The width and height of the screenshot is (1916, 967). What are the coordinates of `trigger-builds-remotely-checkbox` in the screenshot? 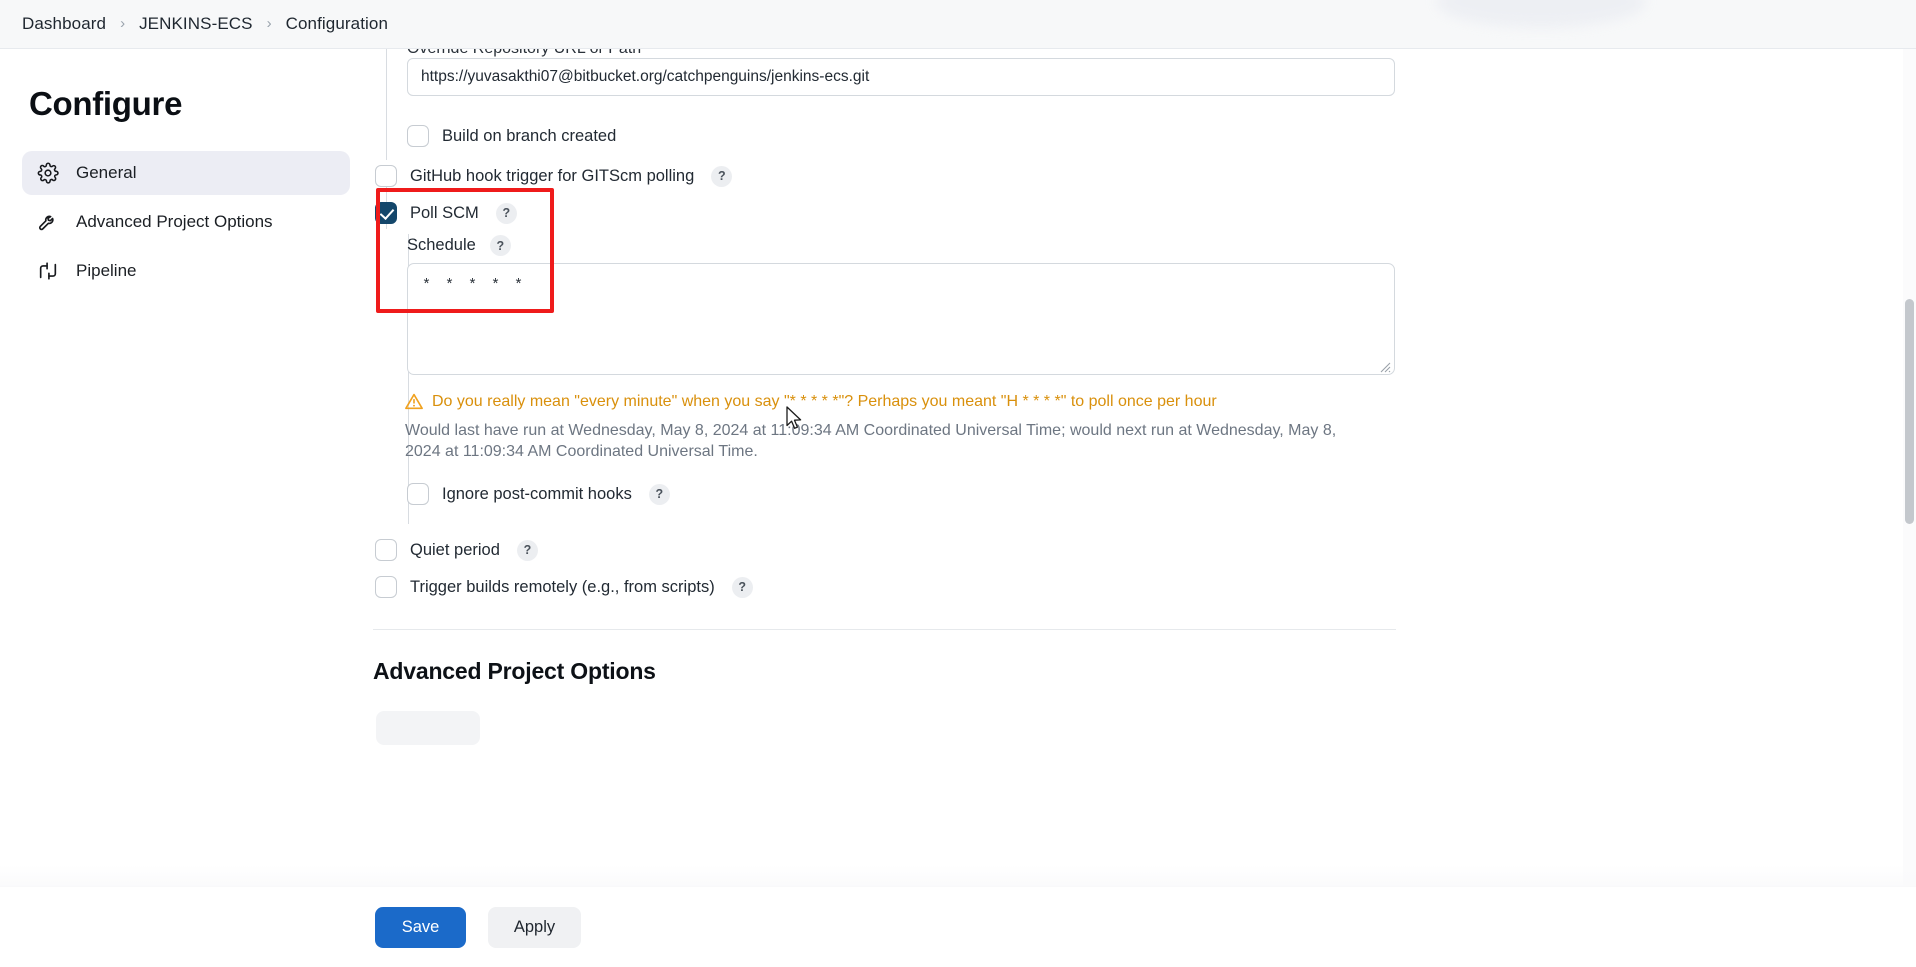 It's located at (386, 587).